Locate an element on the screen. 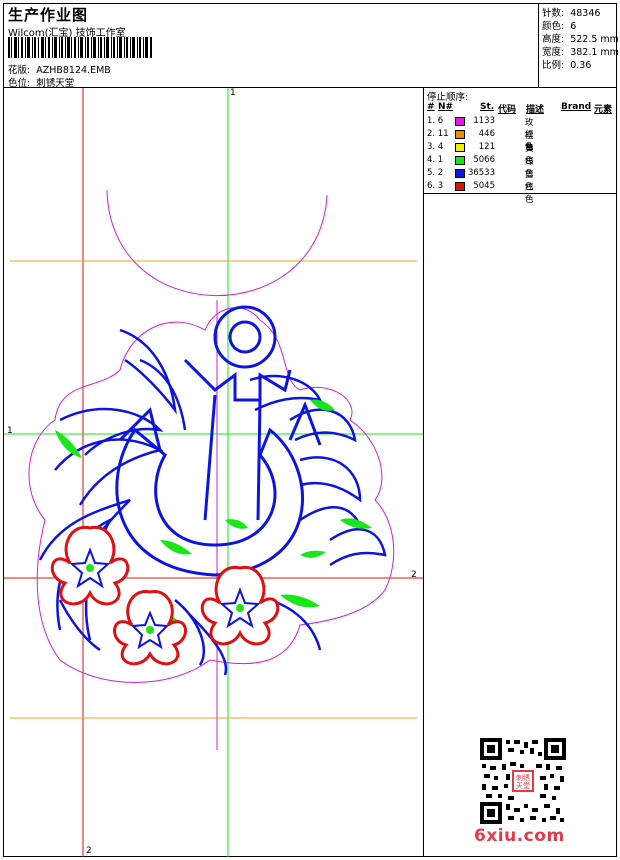  flower-middle is located at coordinates (150, 628).